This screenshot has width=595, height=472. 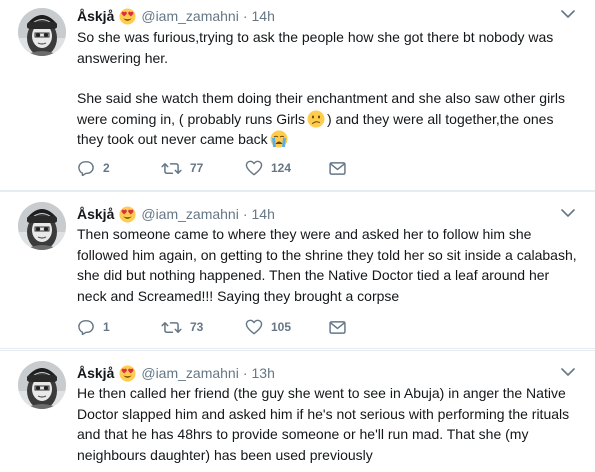 I want to click on like-count: 124, so click(x=281, y=168).